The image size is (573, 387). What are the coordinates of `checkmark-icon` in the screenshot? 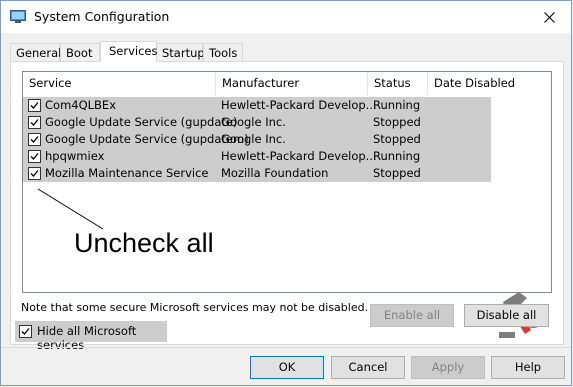 It's located at (25, 331).